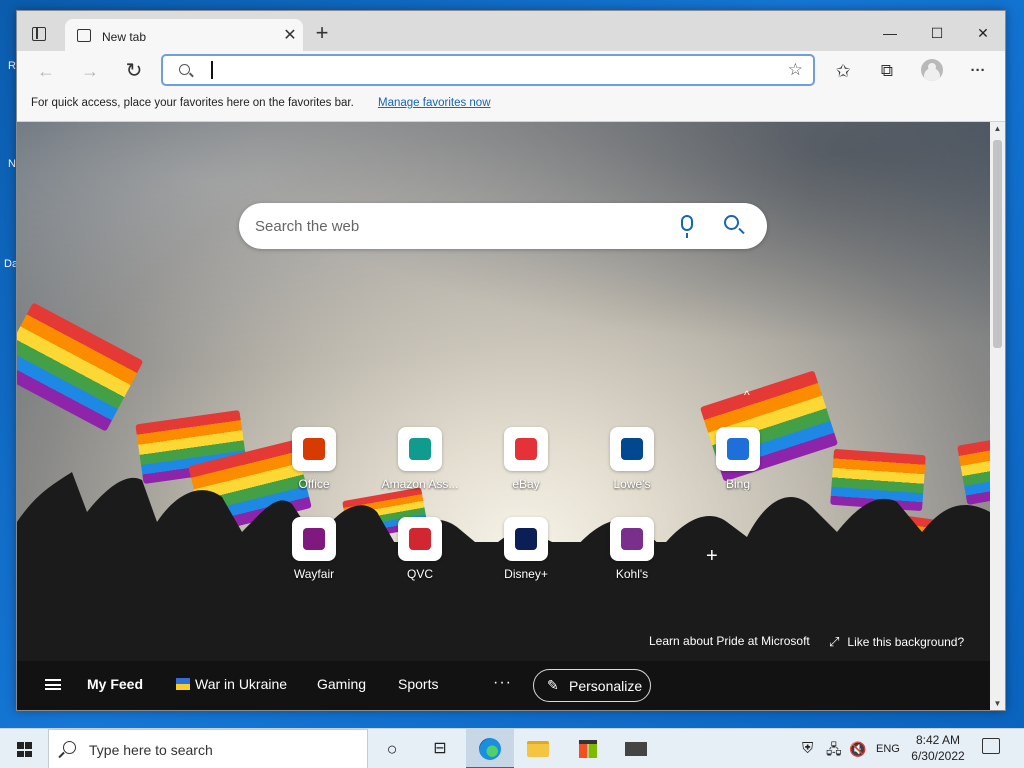 This screenshot has width=1024, height=768. I want to click on quick-link-label: Disney+, so click(526, 574).